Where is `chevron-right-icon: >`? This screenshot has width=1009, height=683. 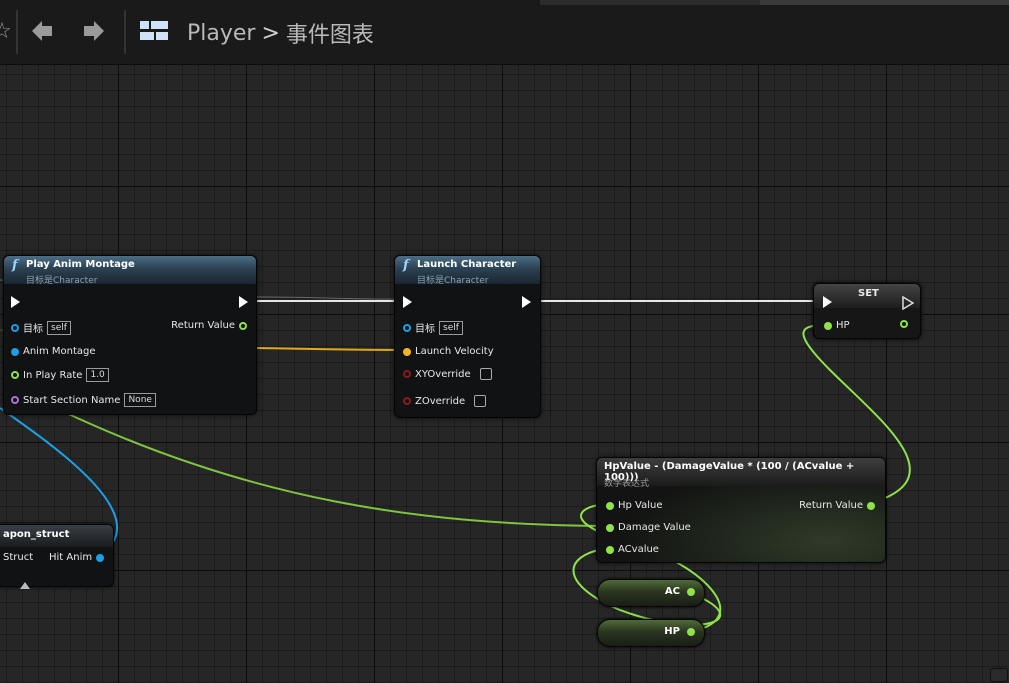
chevron-right-icon: > is located at coordinates (270, 33).